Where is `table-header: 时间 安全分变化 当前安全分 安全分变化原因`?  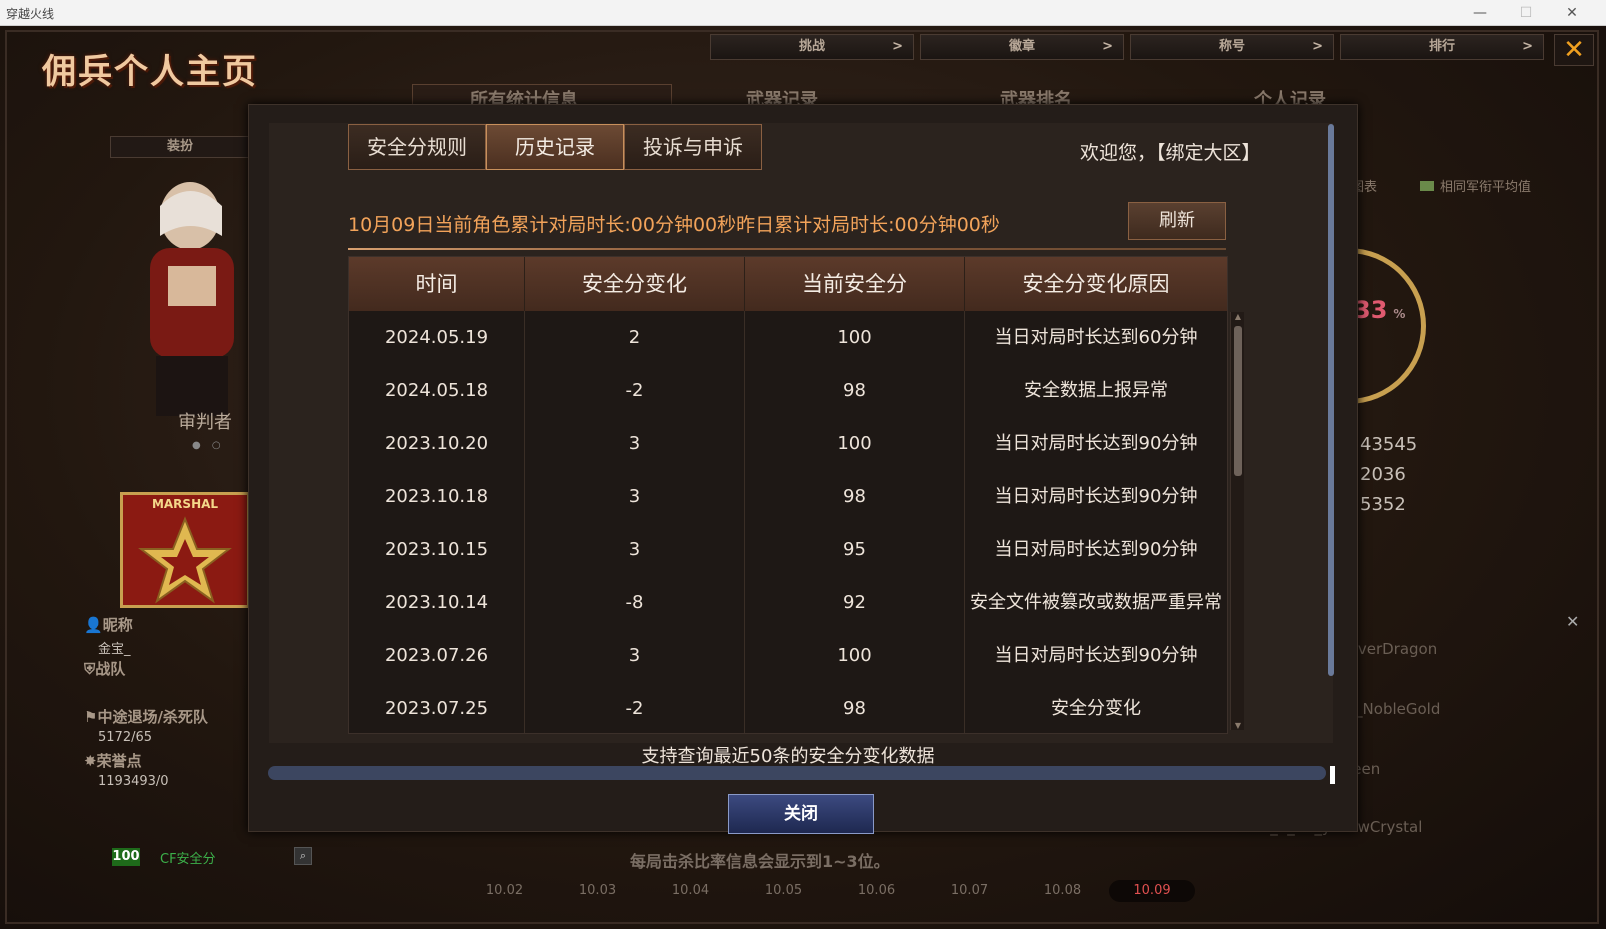 table-header: 时间 安全分变化 当前安全分 安全分变化原因 is located at coordinates (788, 284).